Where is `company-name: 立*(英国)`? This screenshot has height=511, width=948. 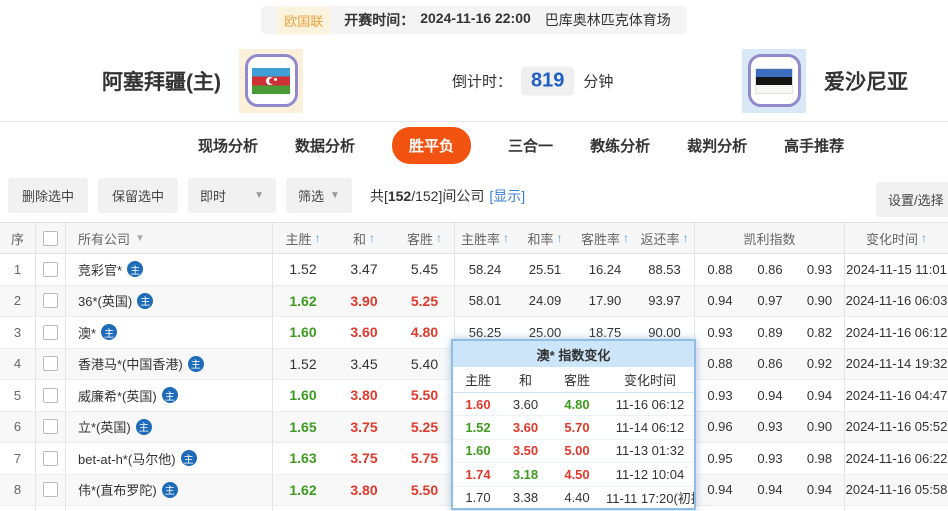
company-name: 立*(英国) is located at coordinates (104, 426).